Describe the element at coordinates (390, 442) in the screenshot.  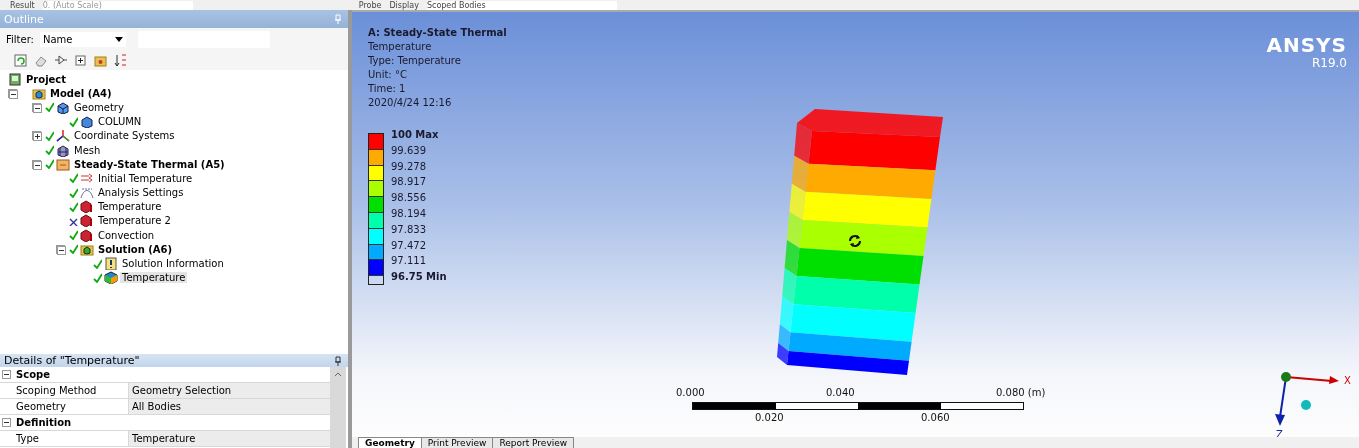
I see `view-tab: Geometry` at that location.